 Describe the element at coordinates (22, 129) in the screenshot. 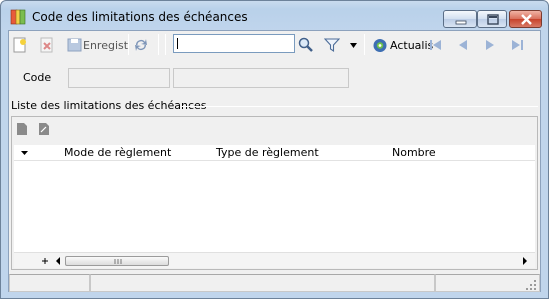

I see `add-row-icon` at that location.